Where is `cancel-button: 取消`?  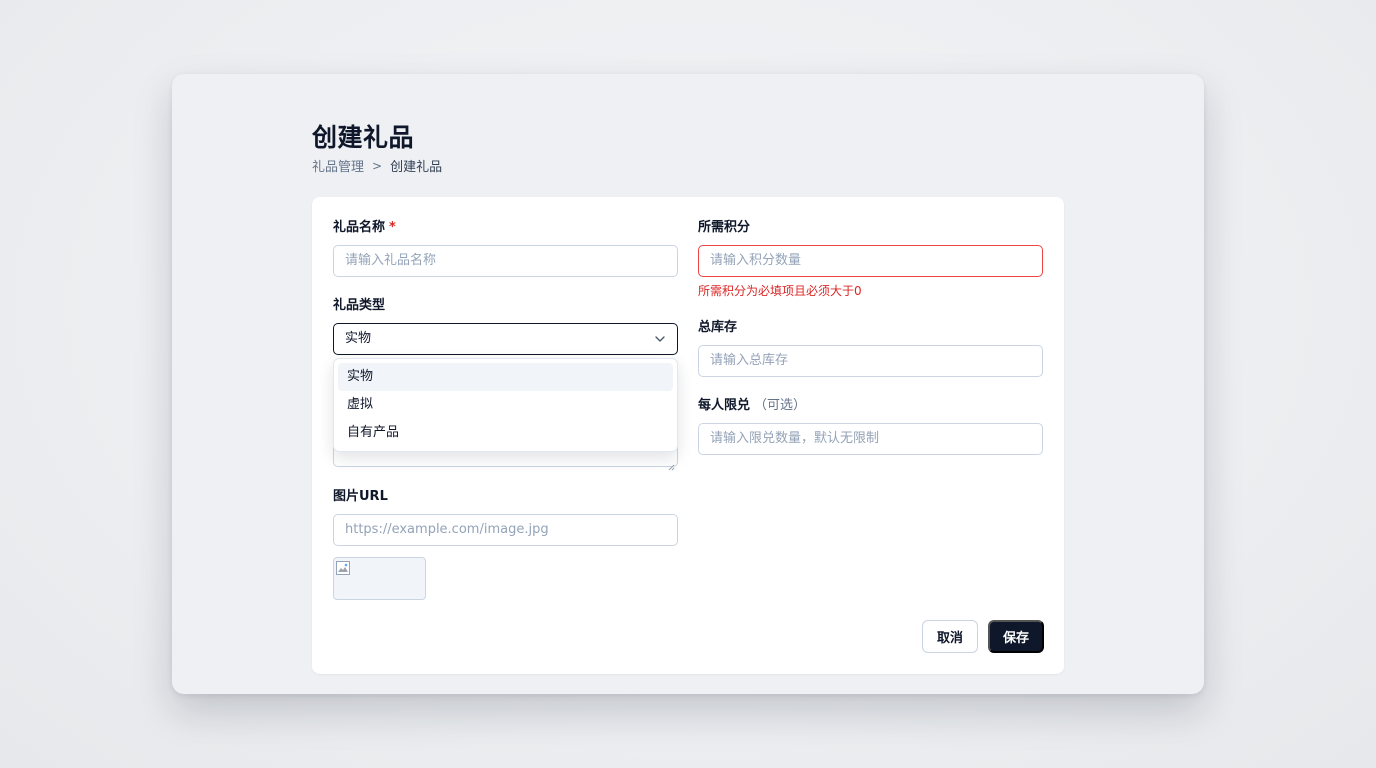
cancel-button: 取消 is located at coordinates (950, 636).